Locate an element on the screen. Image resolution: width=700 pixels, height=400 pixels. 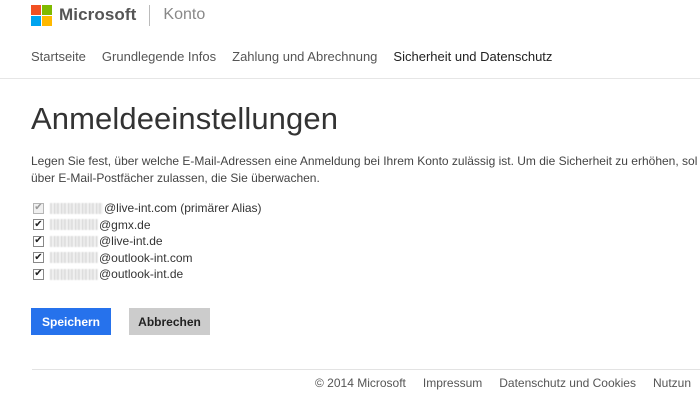
header: Microsoft Konto is located at coordinates (118, 15).